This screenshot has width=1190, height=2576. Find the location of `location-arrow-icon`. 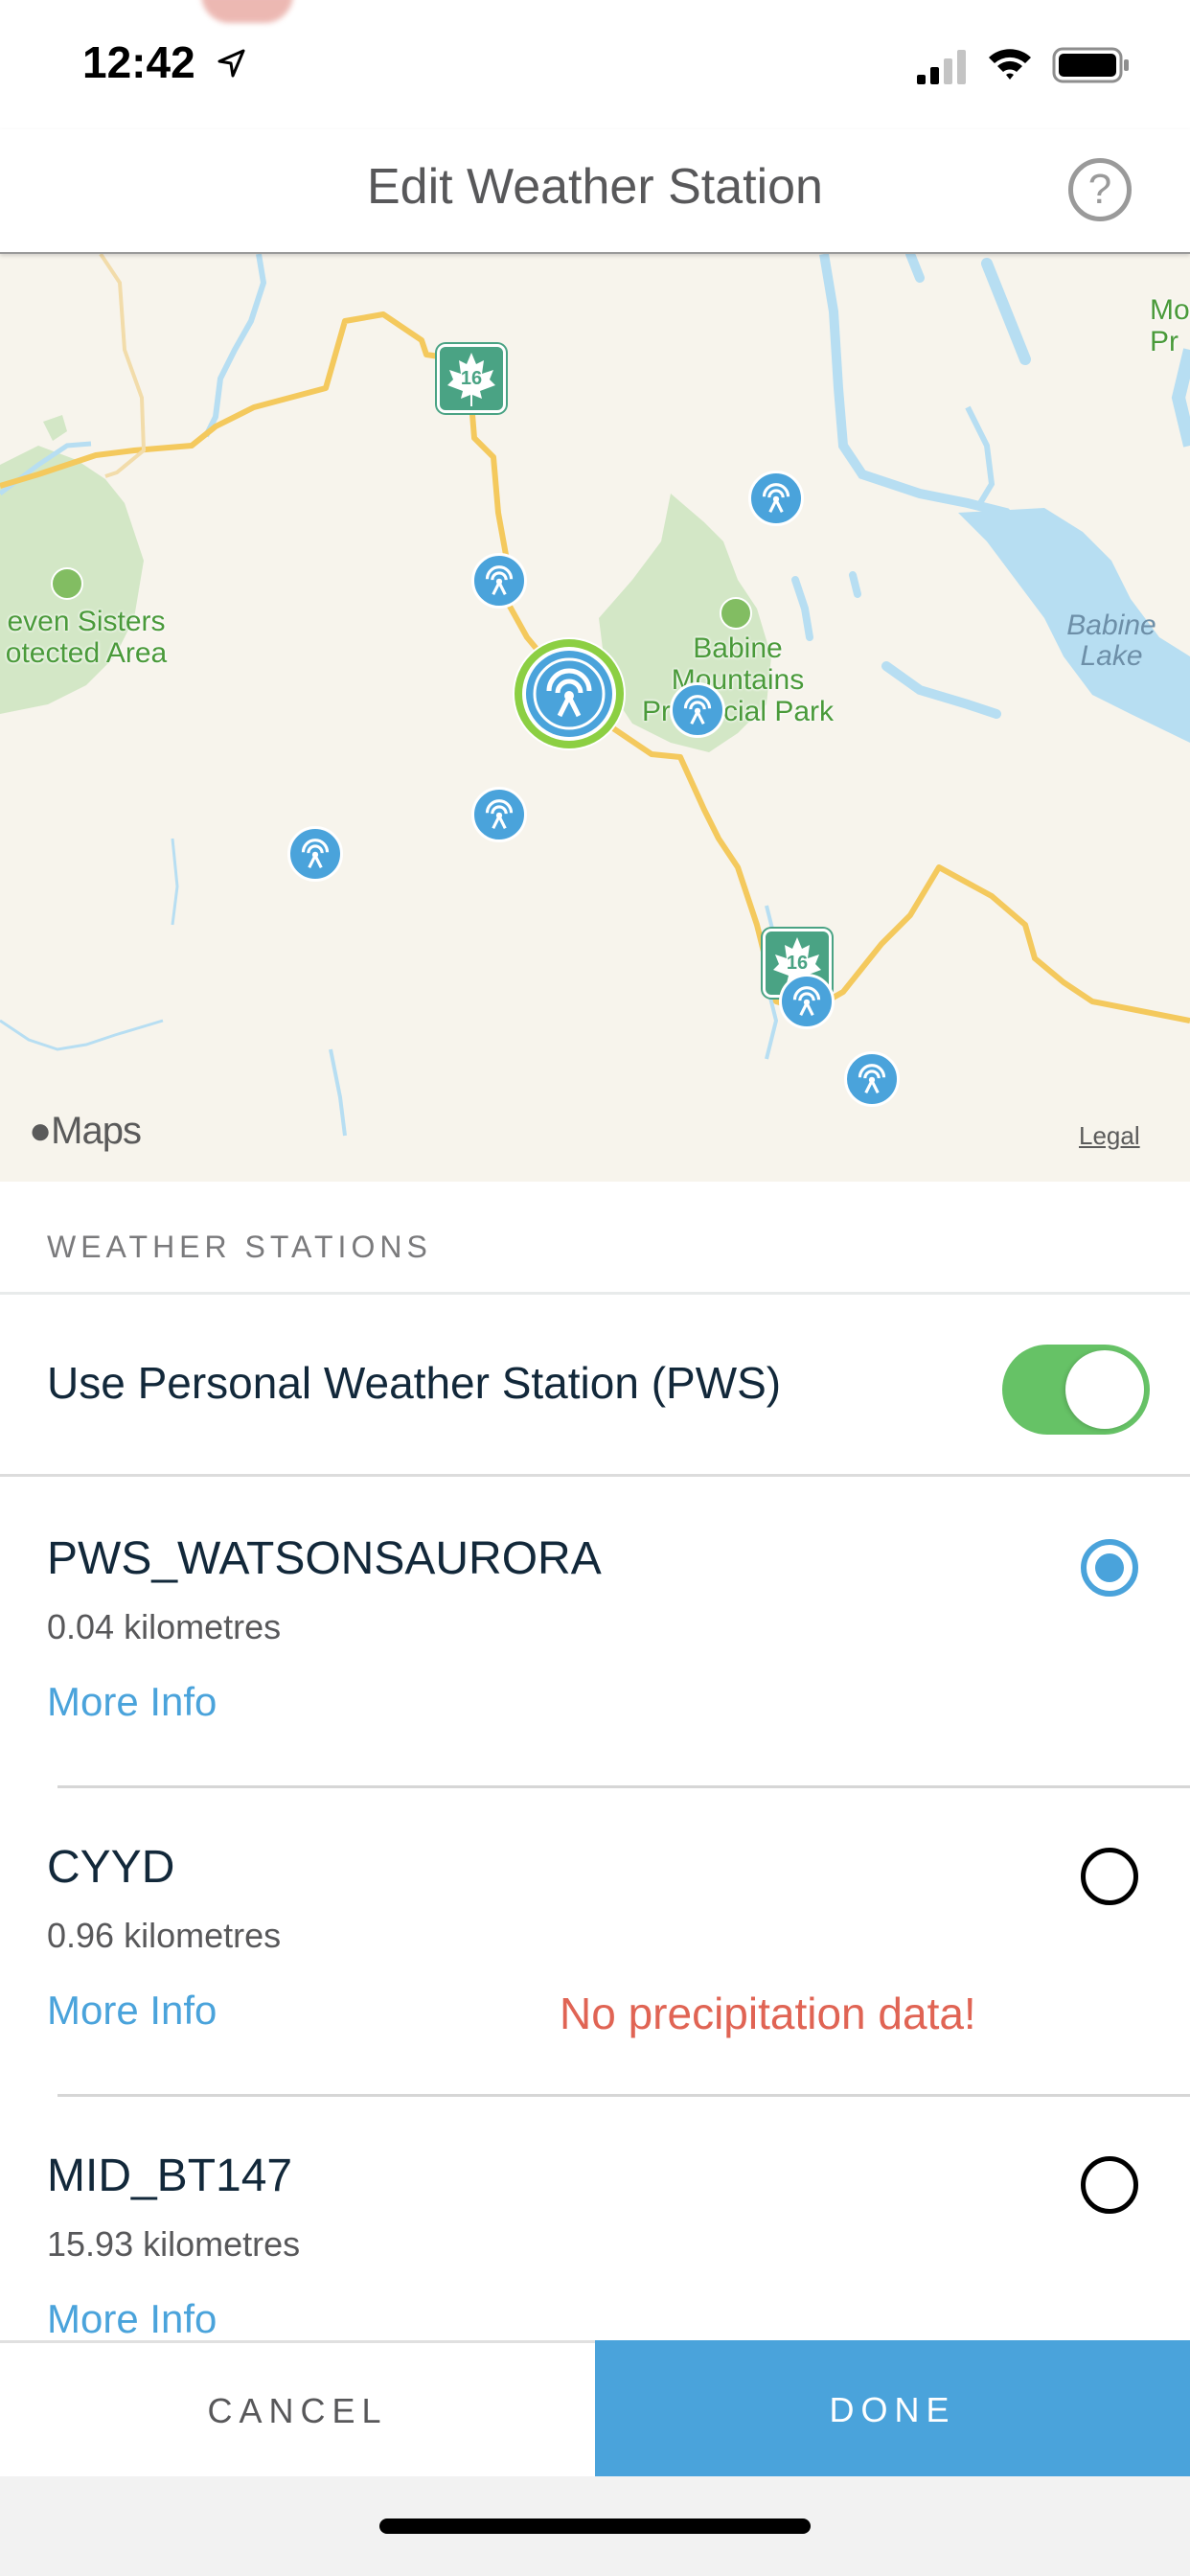

location-arrow-icon is located at coordinates (231, 63).